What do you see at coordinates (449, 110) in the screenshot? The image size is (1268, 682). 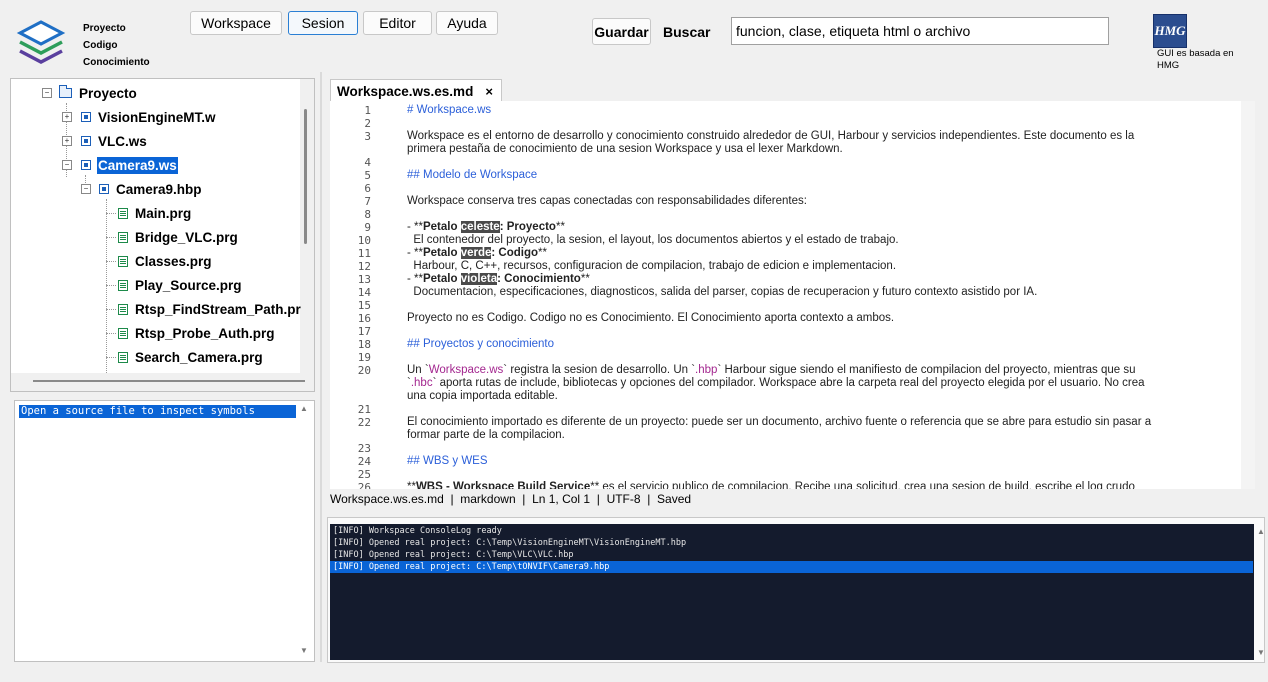 I see `code-line: # Workspace.ws` at bounding box center [449, 110].